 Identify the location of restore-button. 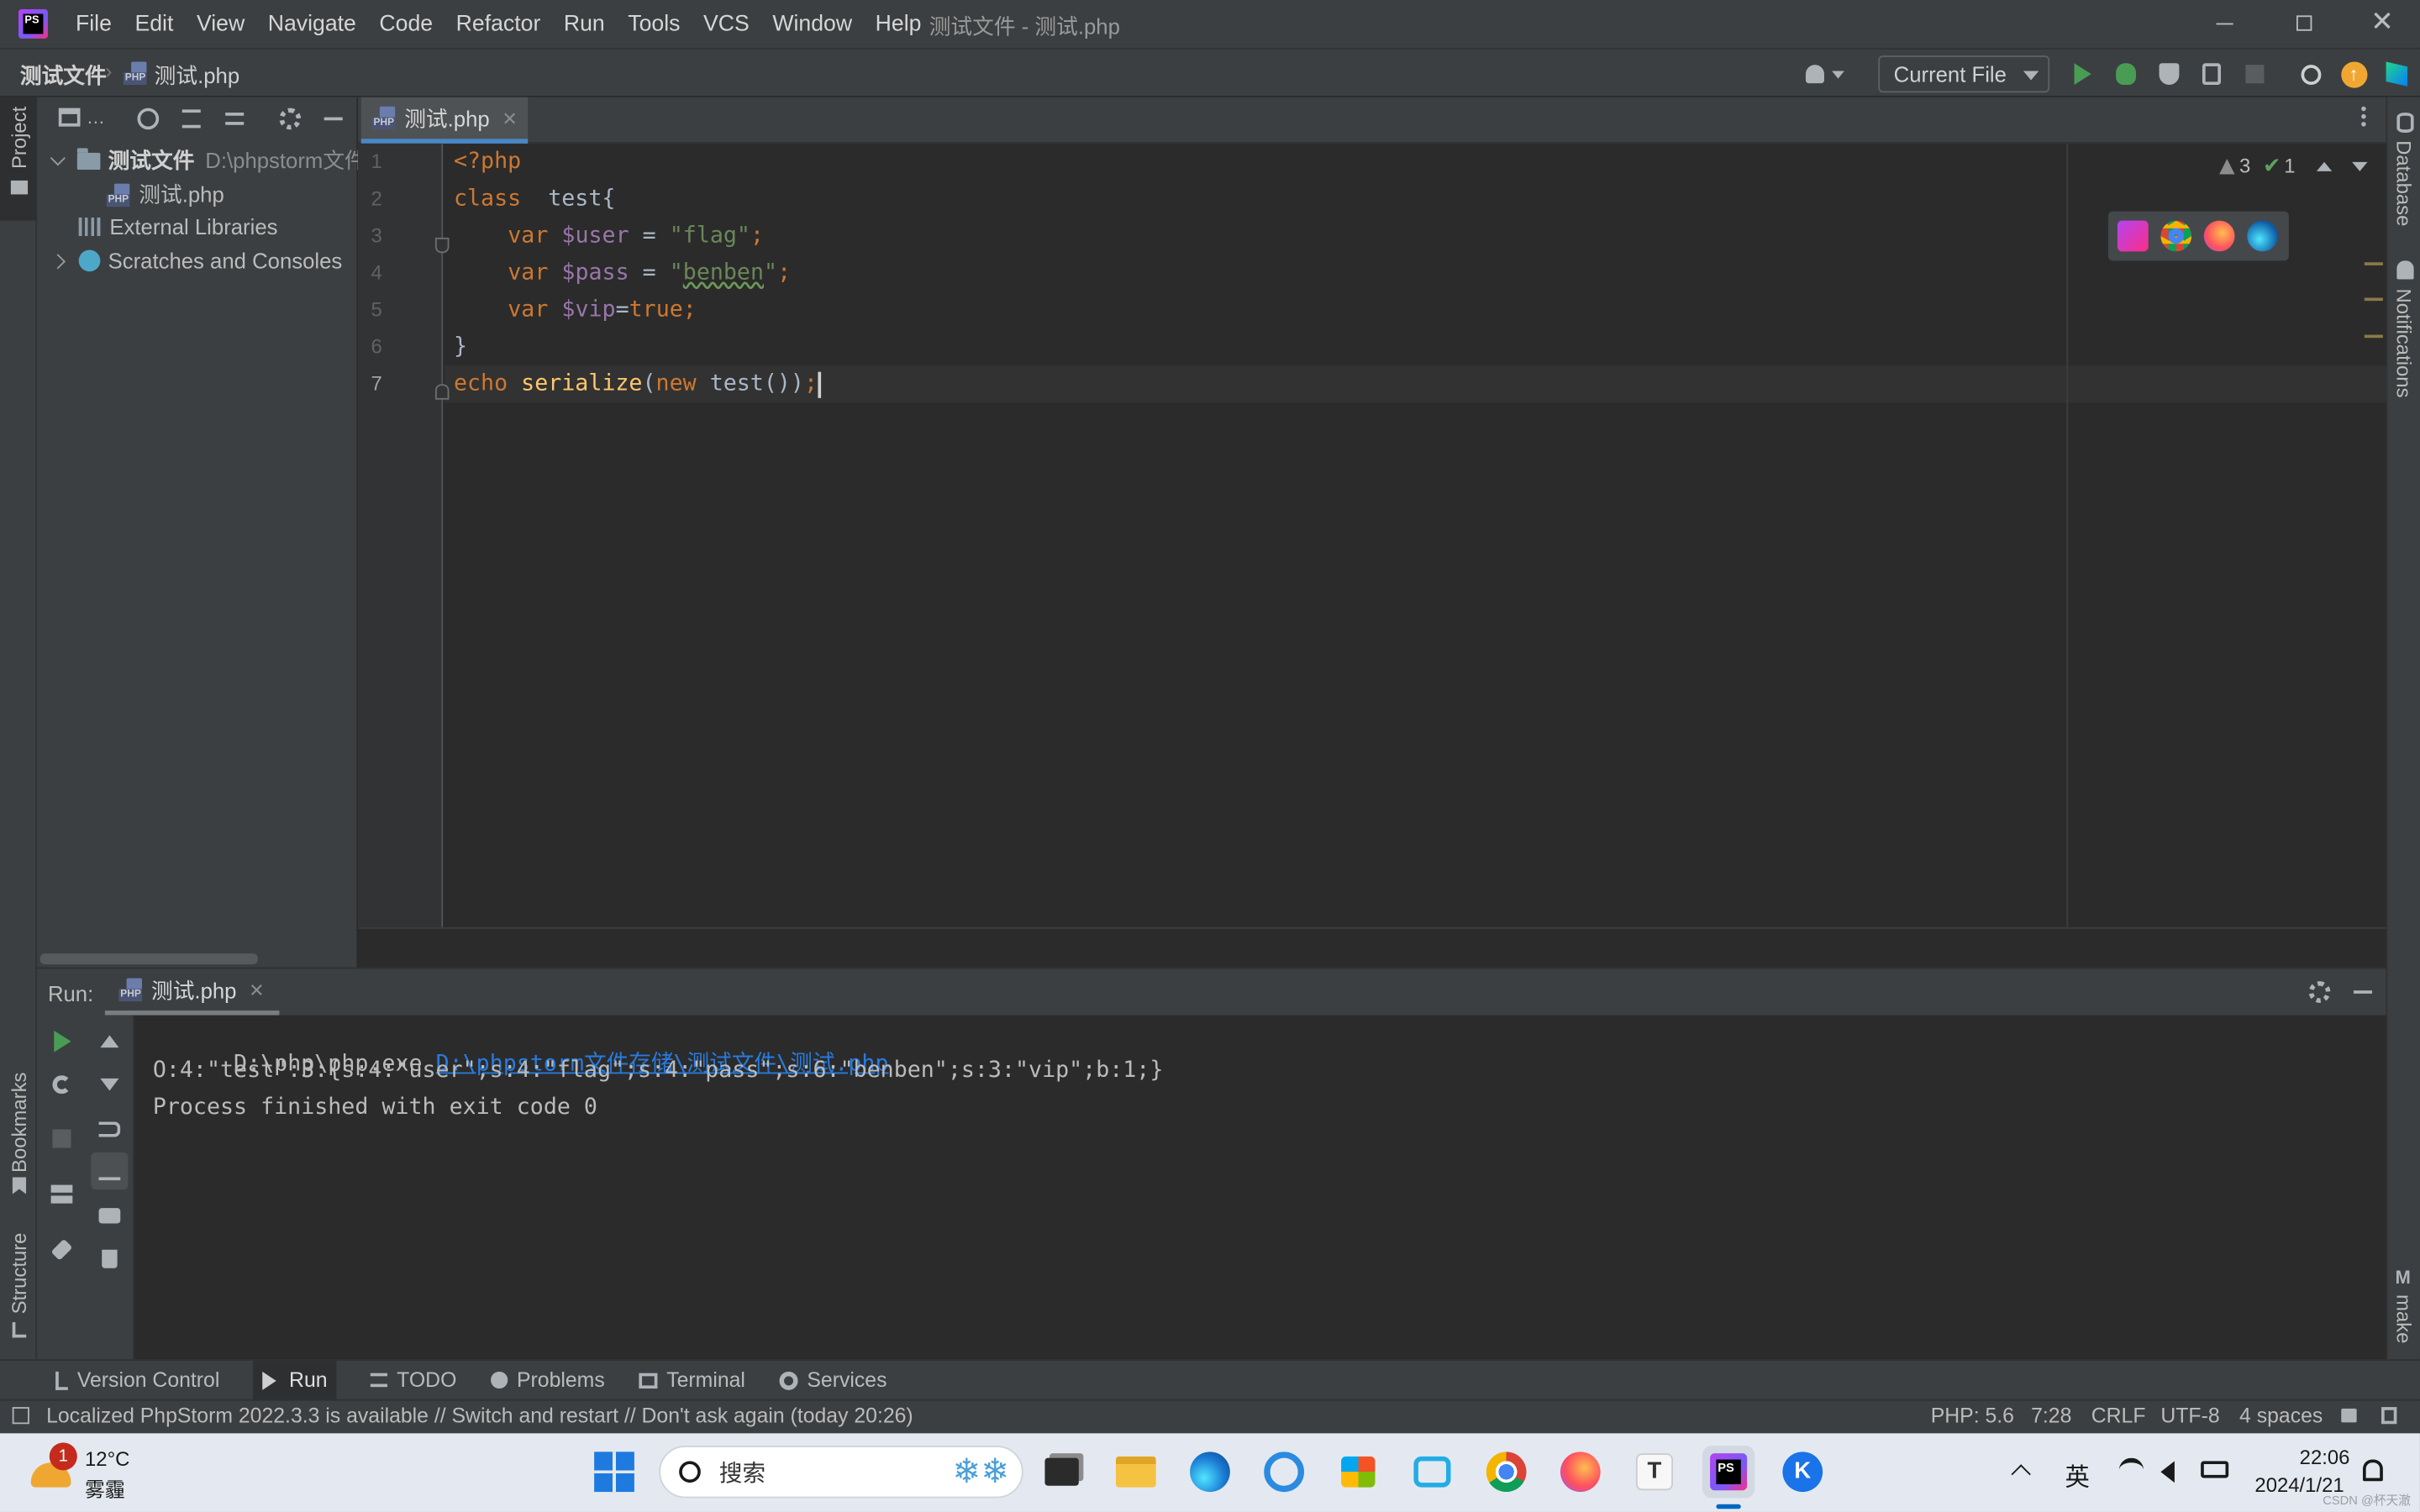
(2304, 23).